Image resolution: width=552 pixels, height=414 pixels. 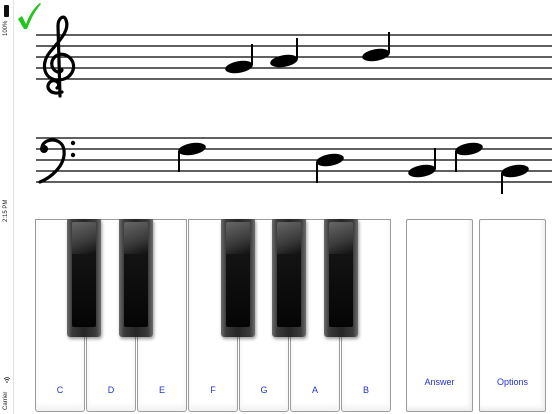 What do you see at coordinates (84, 278) in the screenshot?
I see `black-key-c-sharp` at bounding box center [84, 278].